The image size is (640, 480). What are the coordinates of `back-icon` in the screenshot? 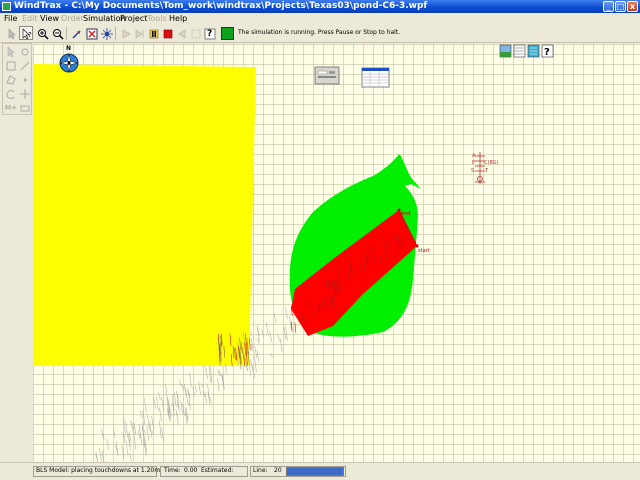 It's located at (181, 33).